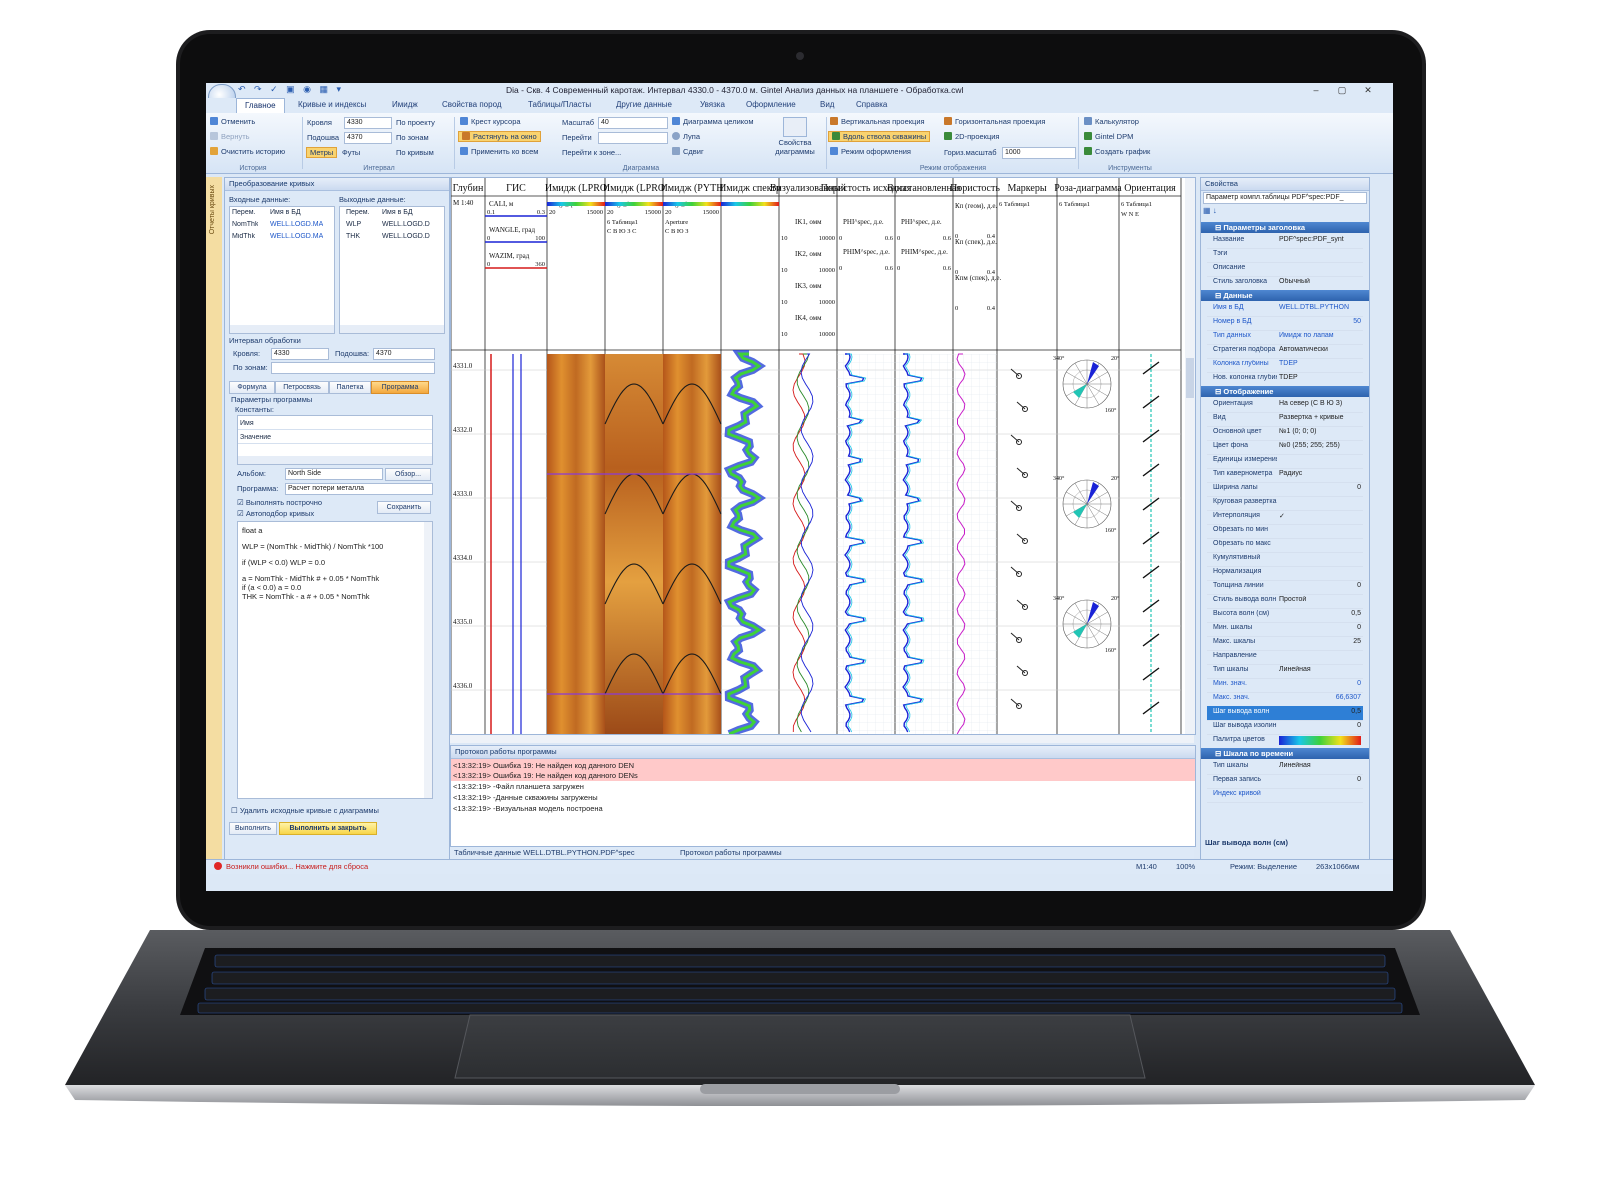 The image size is (1600, 1192). I want to click on undo-button: Отменить, so click(232, 121).